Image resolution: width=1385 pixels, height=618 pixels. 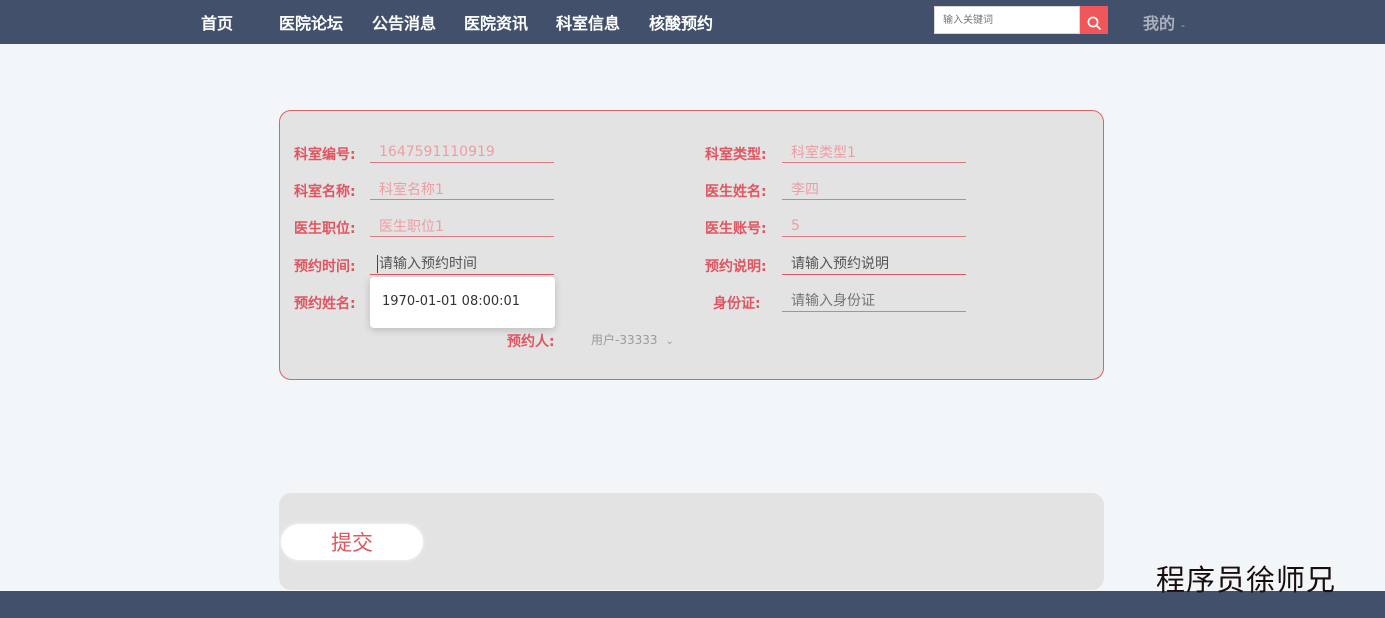 What do you see at coordinates (681, 22) in the screenshot?
I see `nav-nucleic-appointment: 核酸预约` at bounding box center [681, 22].